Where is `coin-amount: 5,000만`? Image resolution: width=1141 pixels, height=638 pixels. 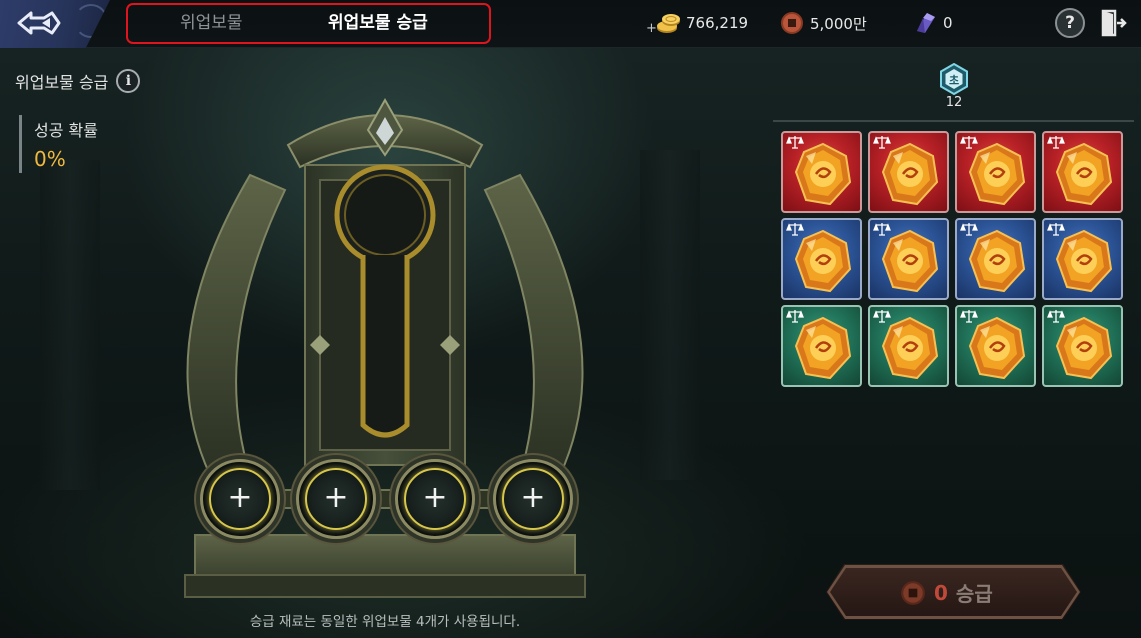
coin-amount: 5,000만 is located at coordinates (838, 23).